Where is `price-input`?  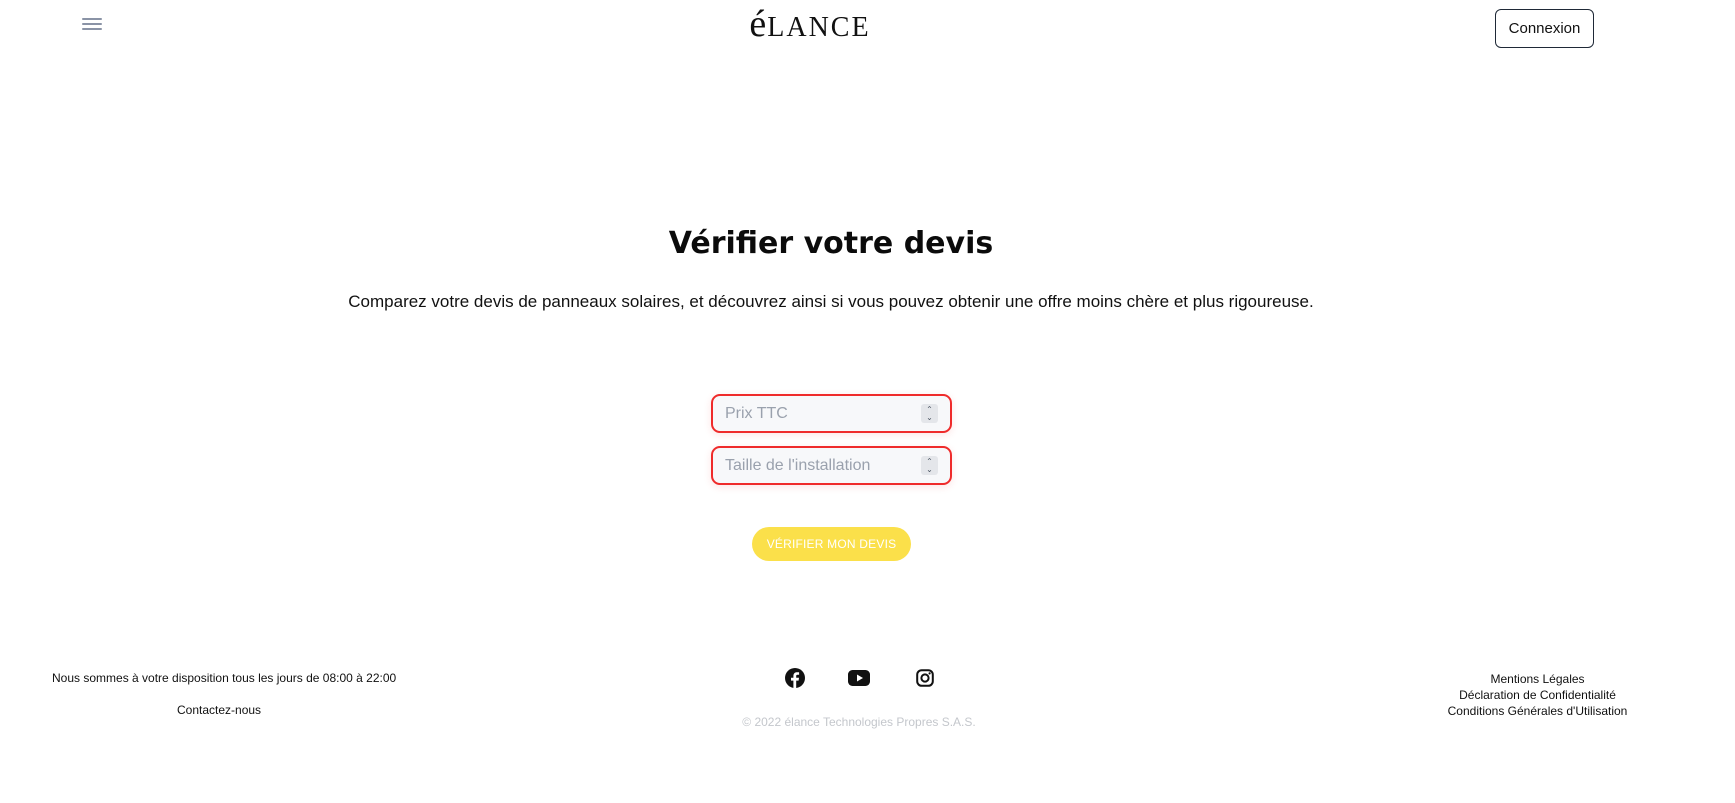
price-input is located at coordinates (823, 413).